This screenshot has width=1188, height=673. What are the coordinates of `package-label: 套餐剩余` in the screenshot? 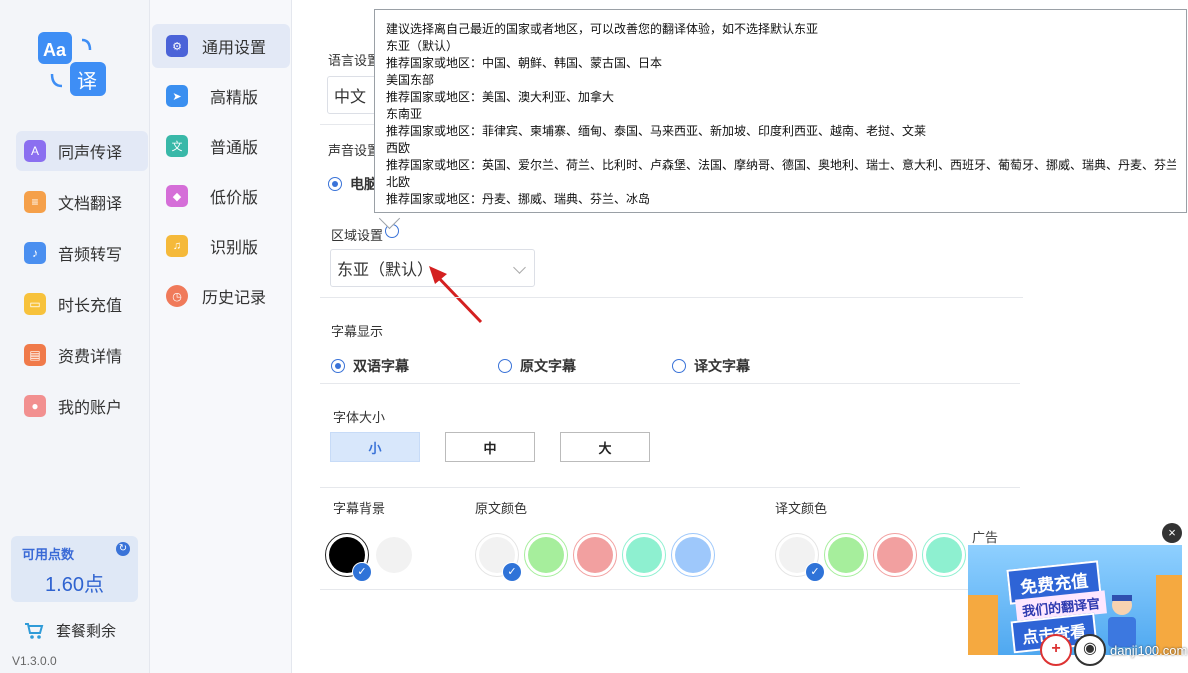 It's located at (86, 631).